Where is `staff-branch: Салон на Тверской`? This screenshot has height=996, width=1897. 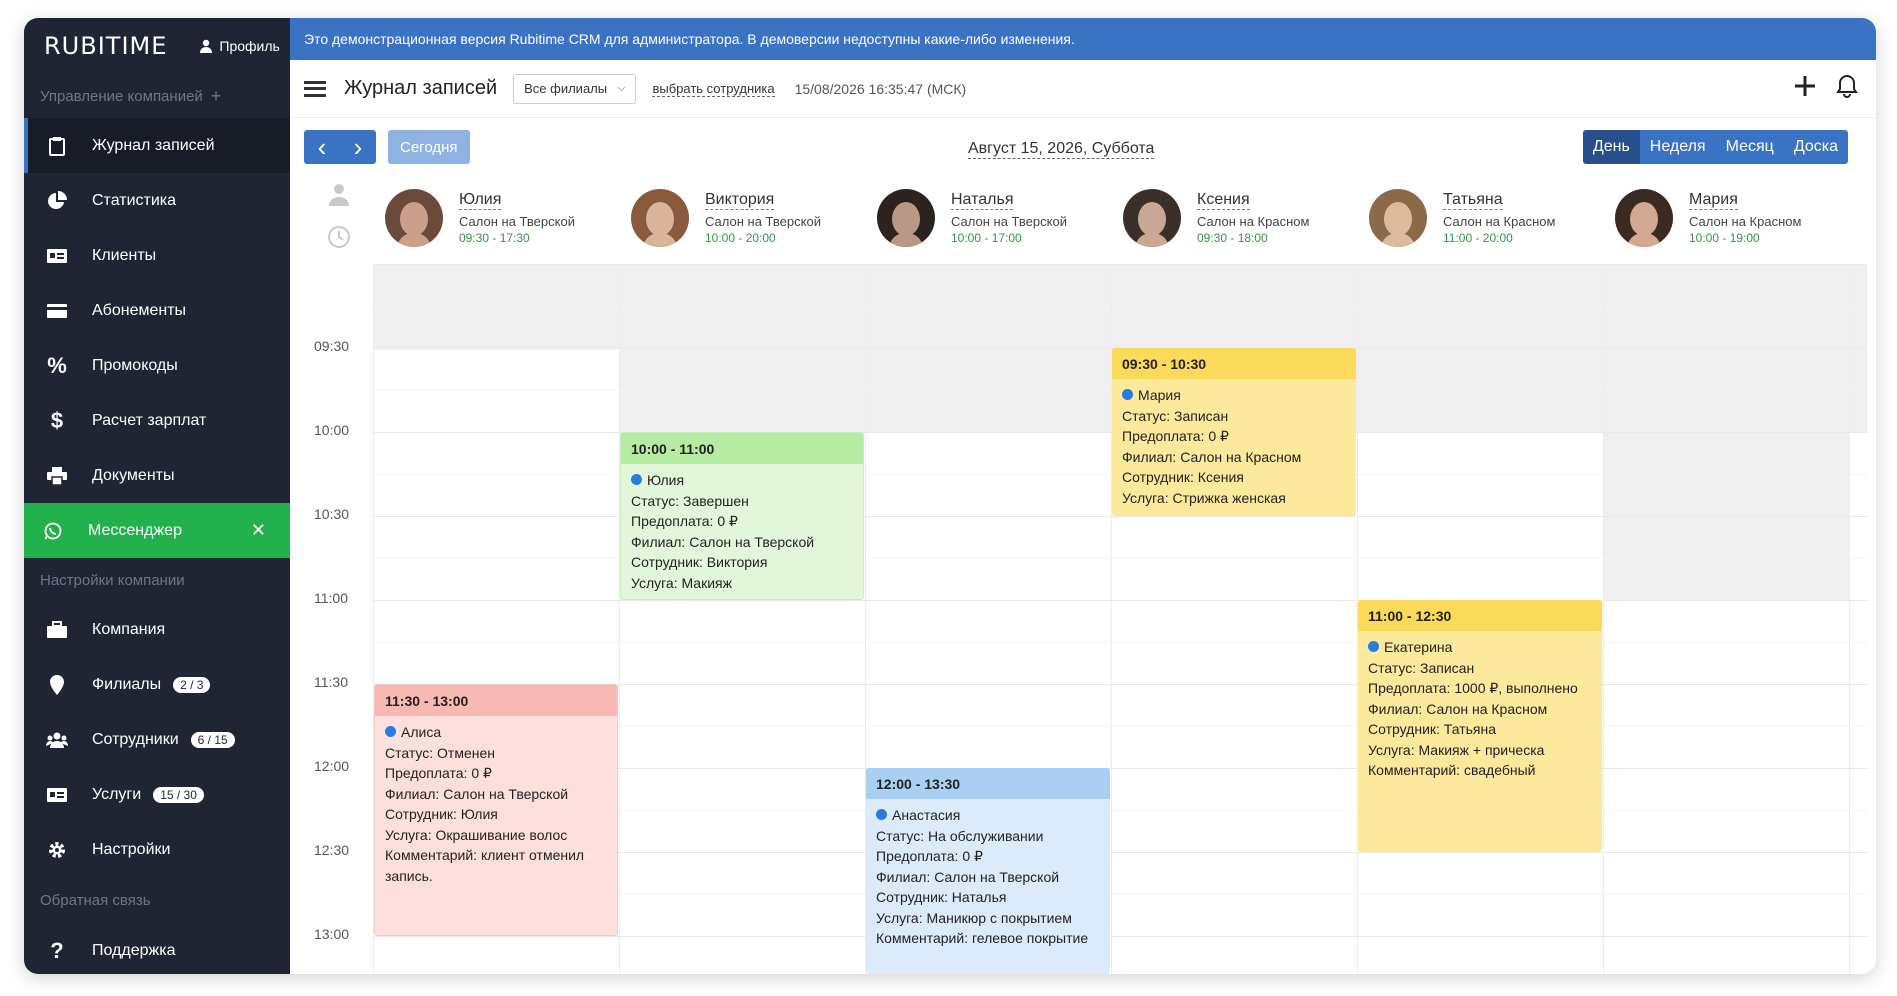 staff-branch: Салон на Тверской is located at coordinates (1009, 221).